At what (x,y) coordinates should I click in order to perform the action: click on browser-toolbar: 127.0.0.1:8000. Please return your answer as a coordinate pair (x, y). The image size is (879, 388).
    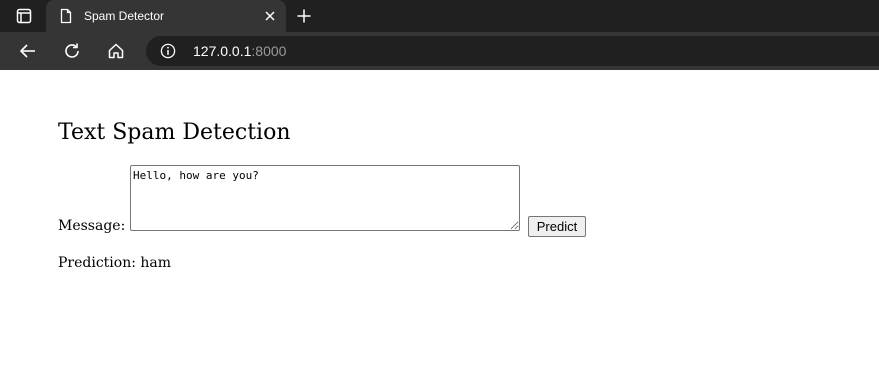
    Looking at the image, I should click on (439, 51).